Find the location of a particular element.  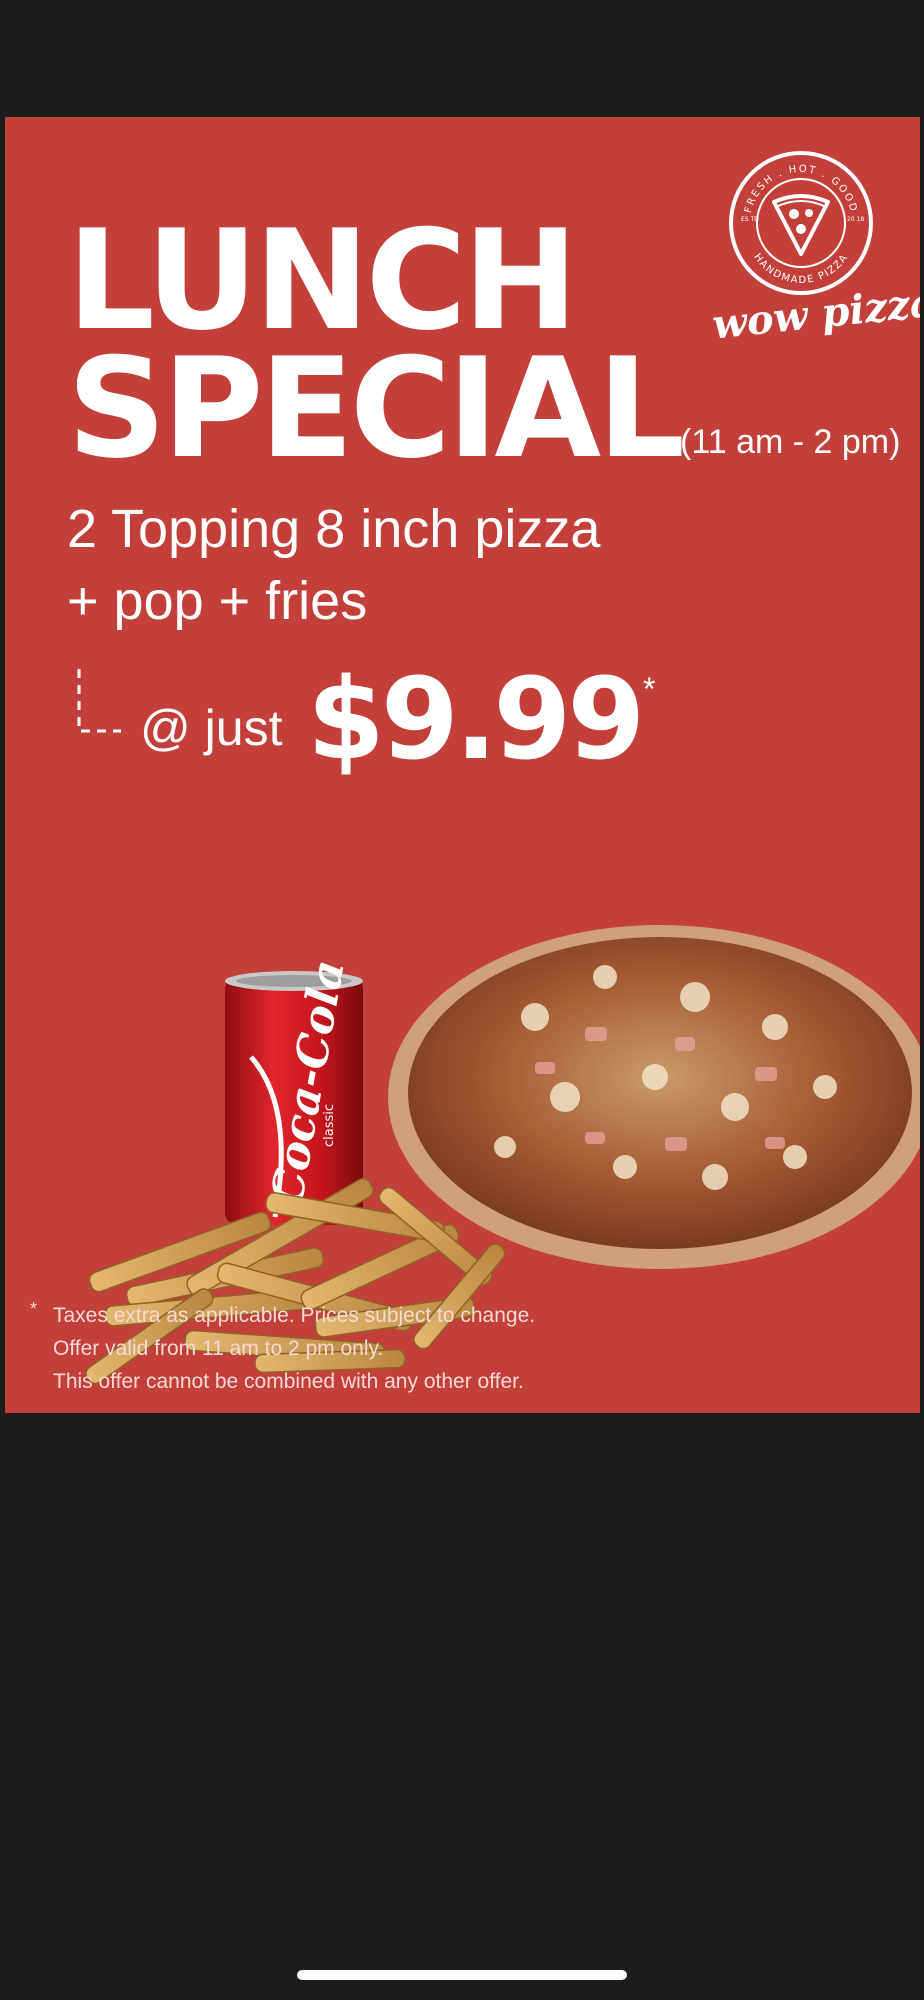

badge-est-left: ES TD is located at coordinates (750, 219).